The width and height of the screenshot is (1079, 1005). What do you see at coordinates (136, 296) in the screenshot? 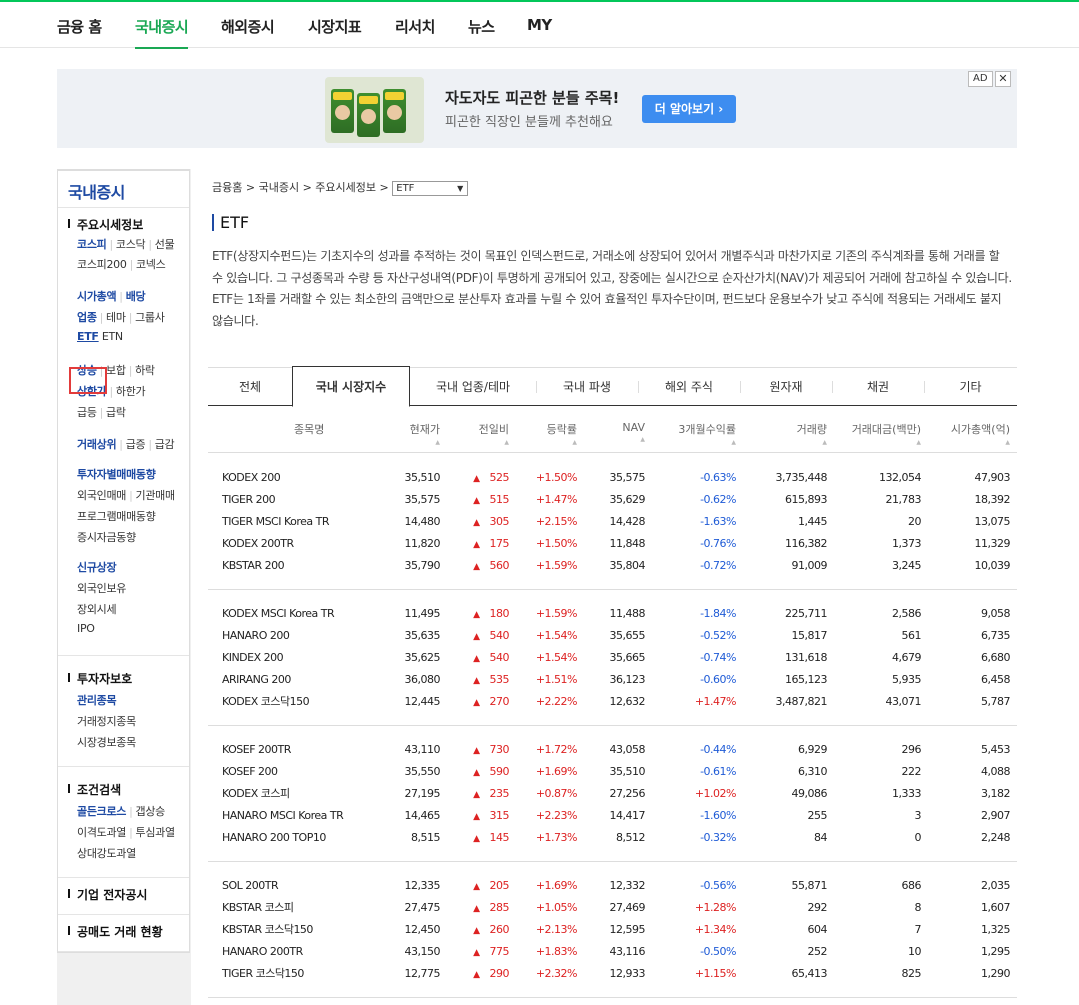
I see `left-nav-link: 배당` at bounding box center [136, 296].